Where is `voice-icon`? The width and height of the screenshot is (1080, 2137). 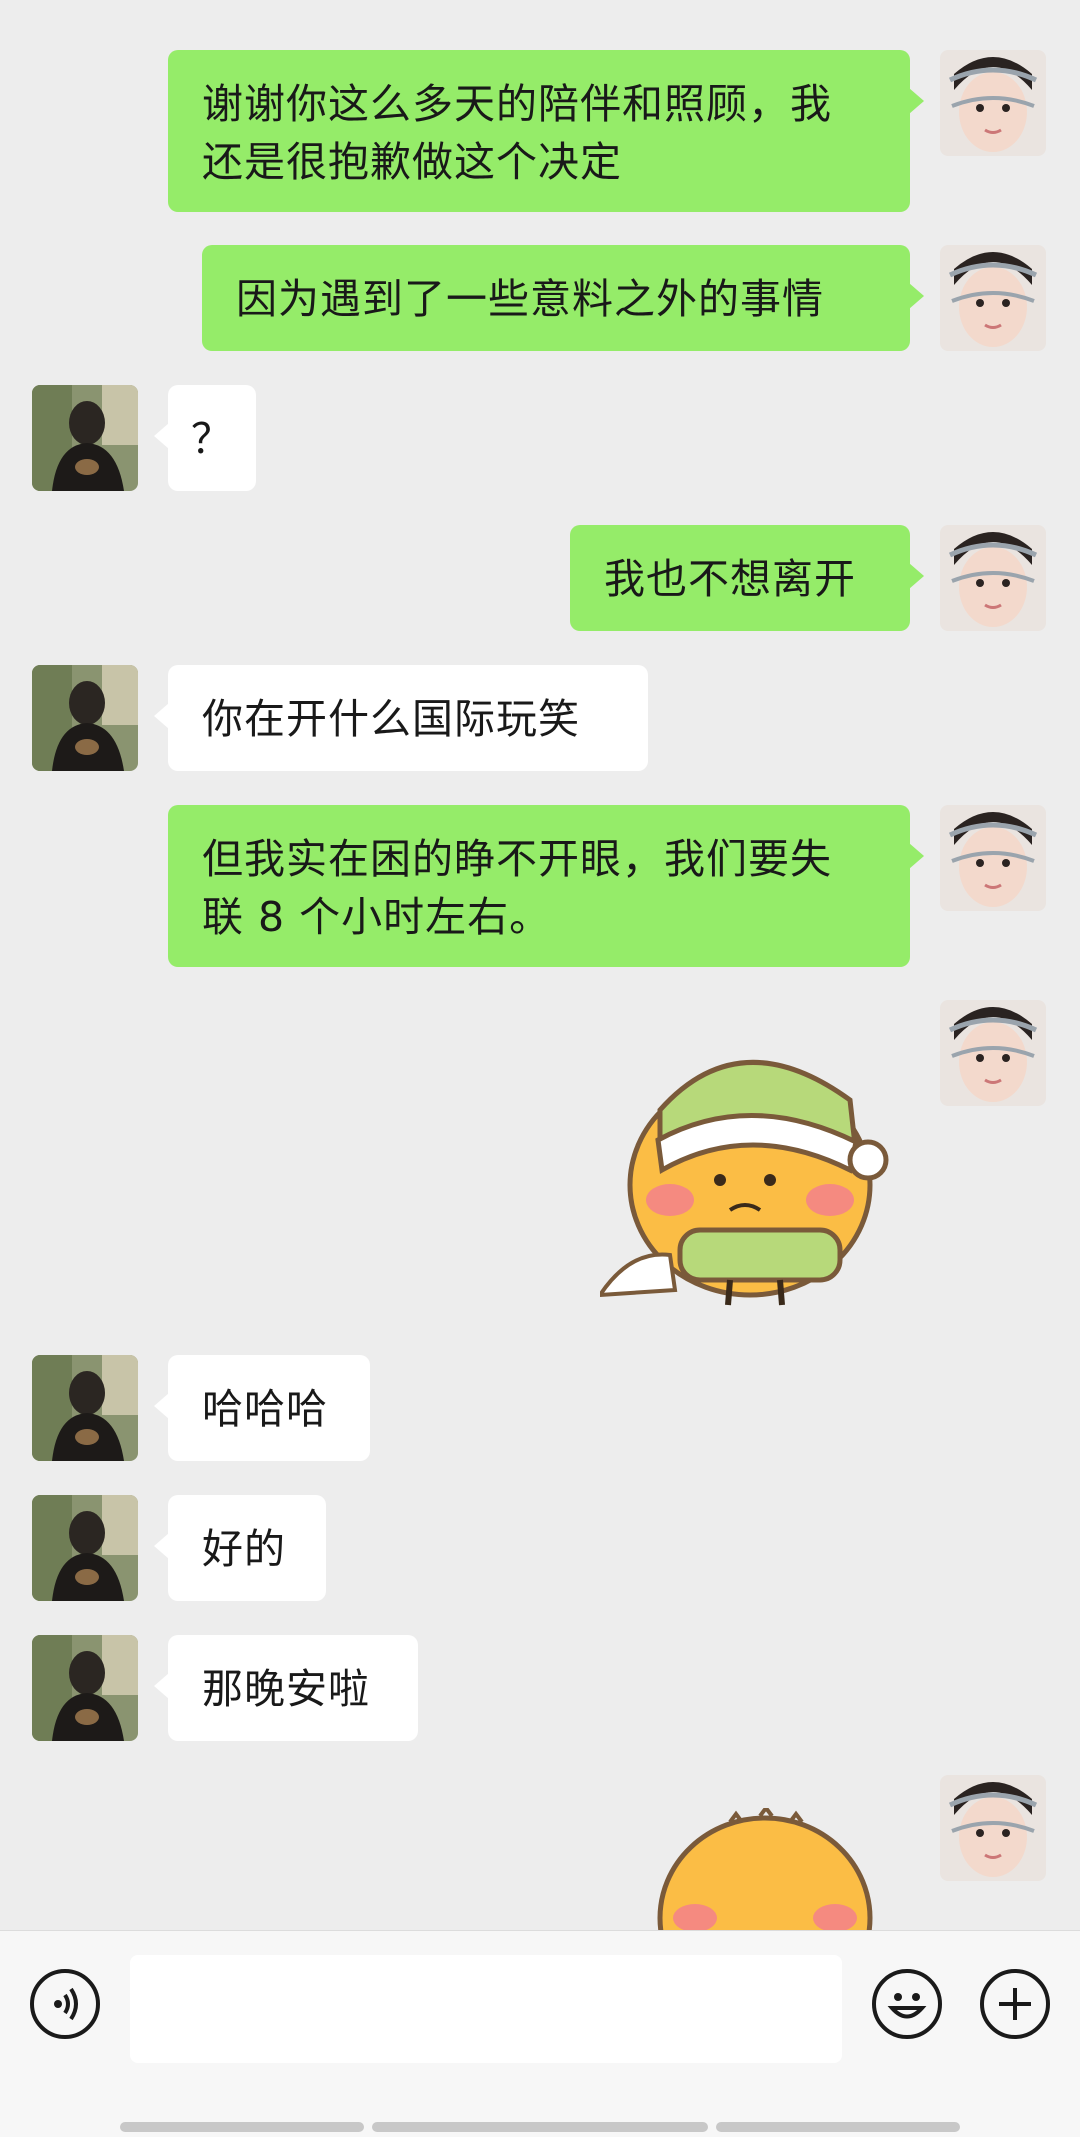
voice-icon is located at coordinates (65, 2004).